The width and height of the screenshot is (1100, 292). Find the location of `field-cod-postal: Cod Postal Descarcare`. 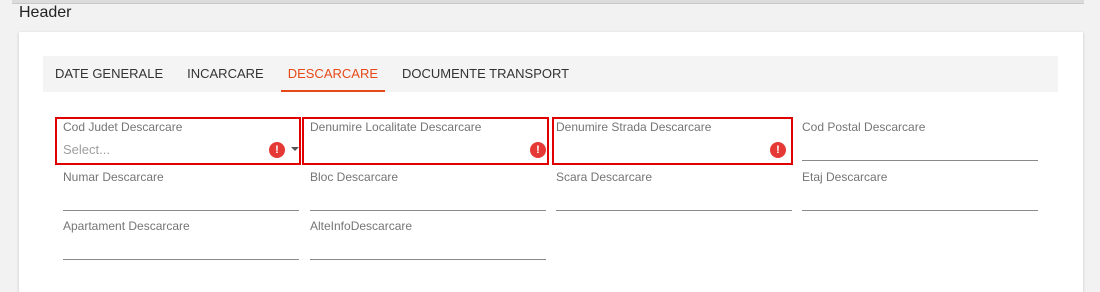

field-cod-postal: Cod Postal Descarcare is located at coordinates (920, 140).